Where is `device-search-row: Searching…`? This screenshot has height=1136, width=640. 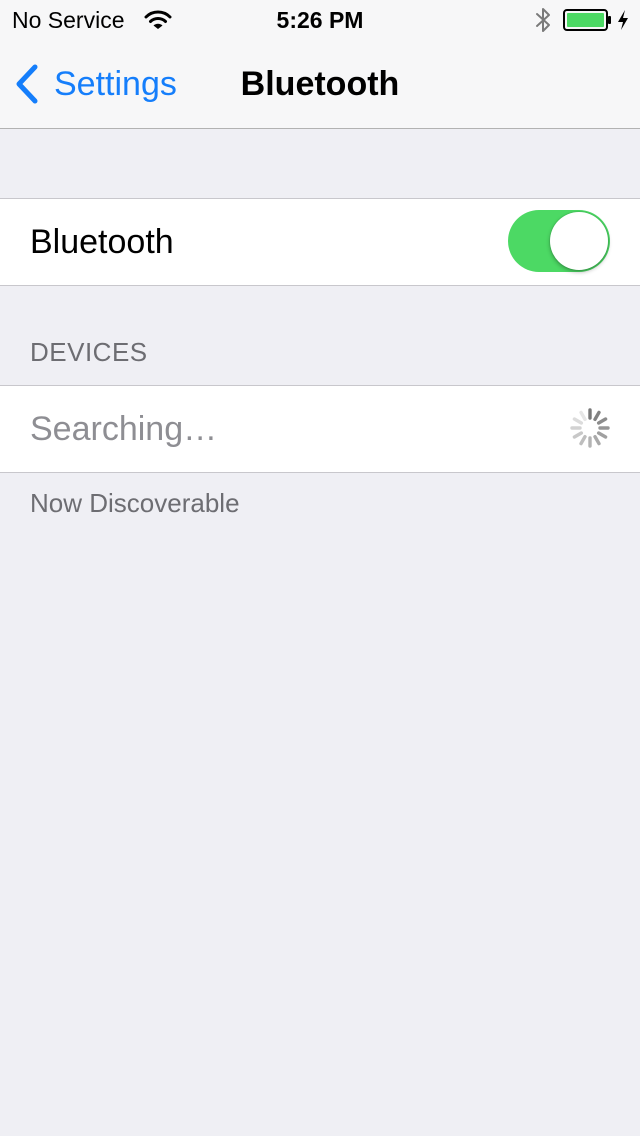 device-search-row: Searching… is located at coordinates (320, 429).